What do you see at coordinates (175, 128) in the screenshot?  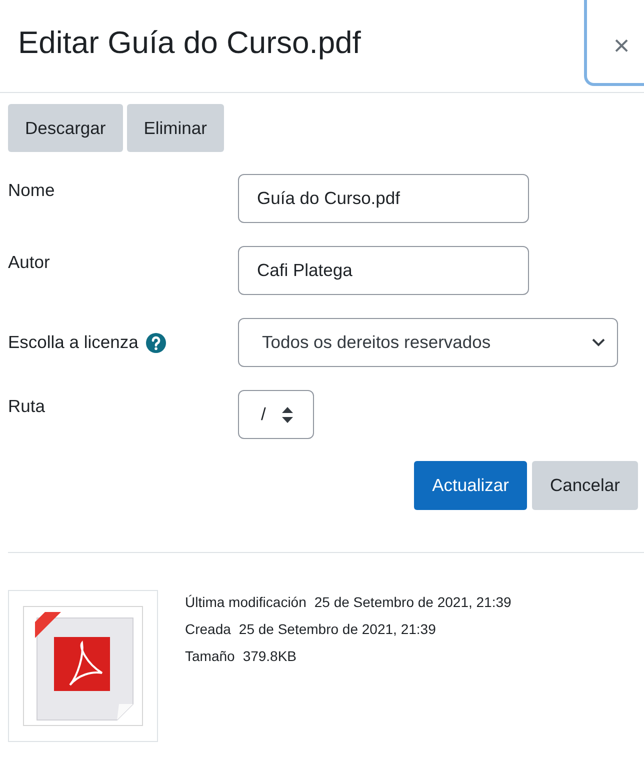 I see `action-button: Eliminar` at bounding box center [175, 128].